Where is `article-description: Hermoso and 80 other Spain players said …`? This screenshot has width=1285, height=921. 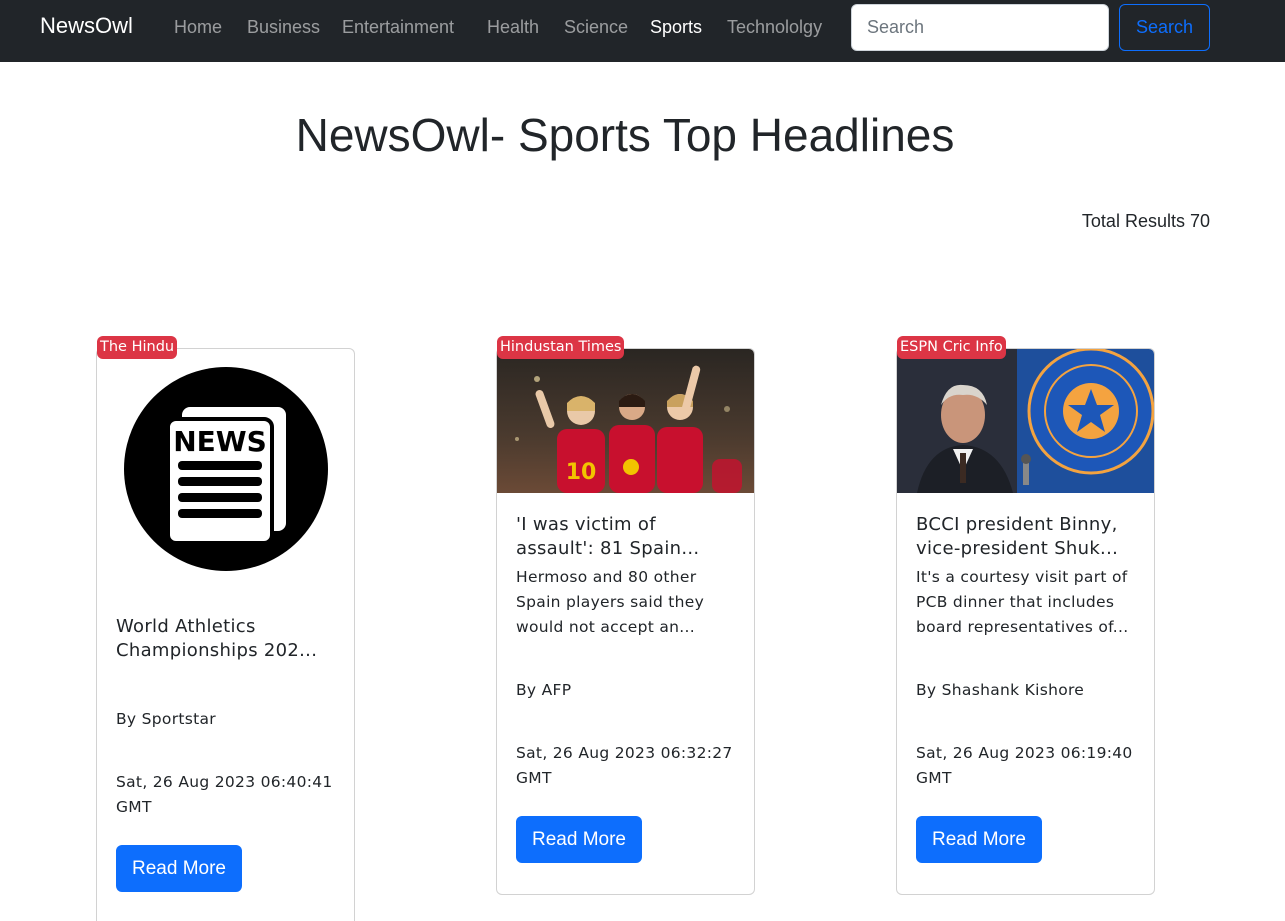
article-description: Hermoso and 80 other Spain players said … is located at coordinates (610, 602).